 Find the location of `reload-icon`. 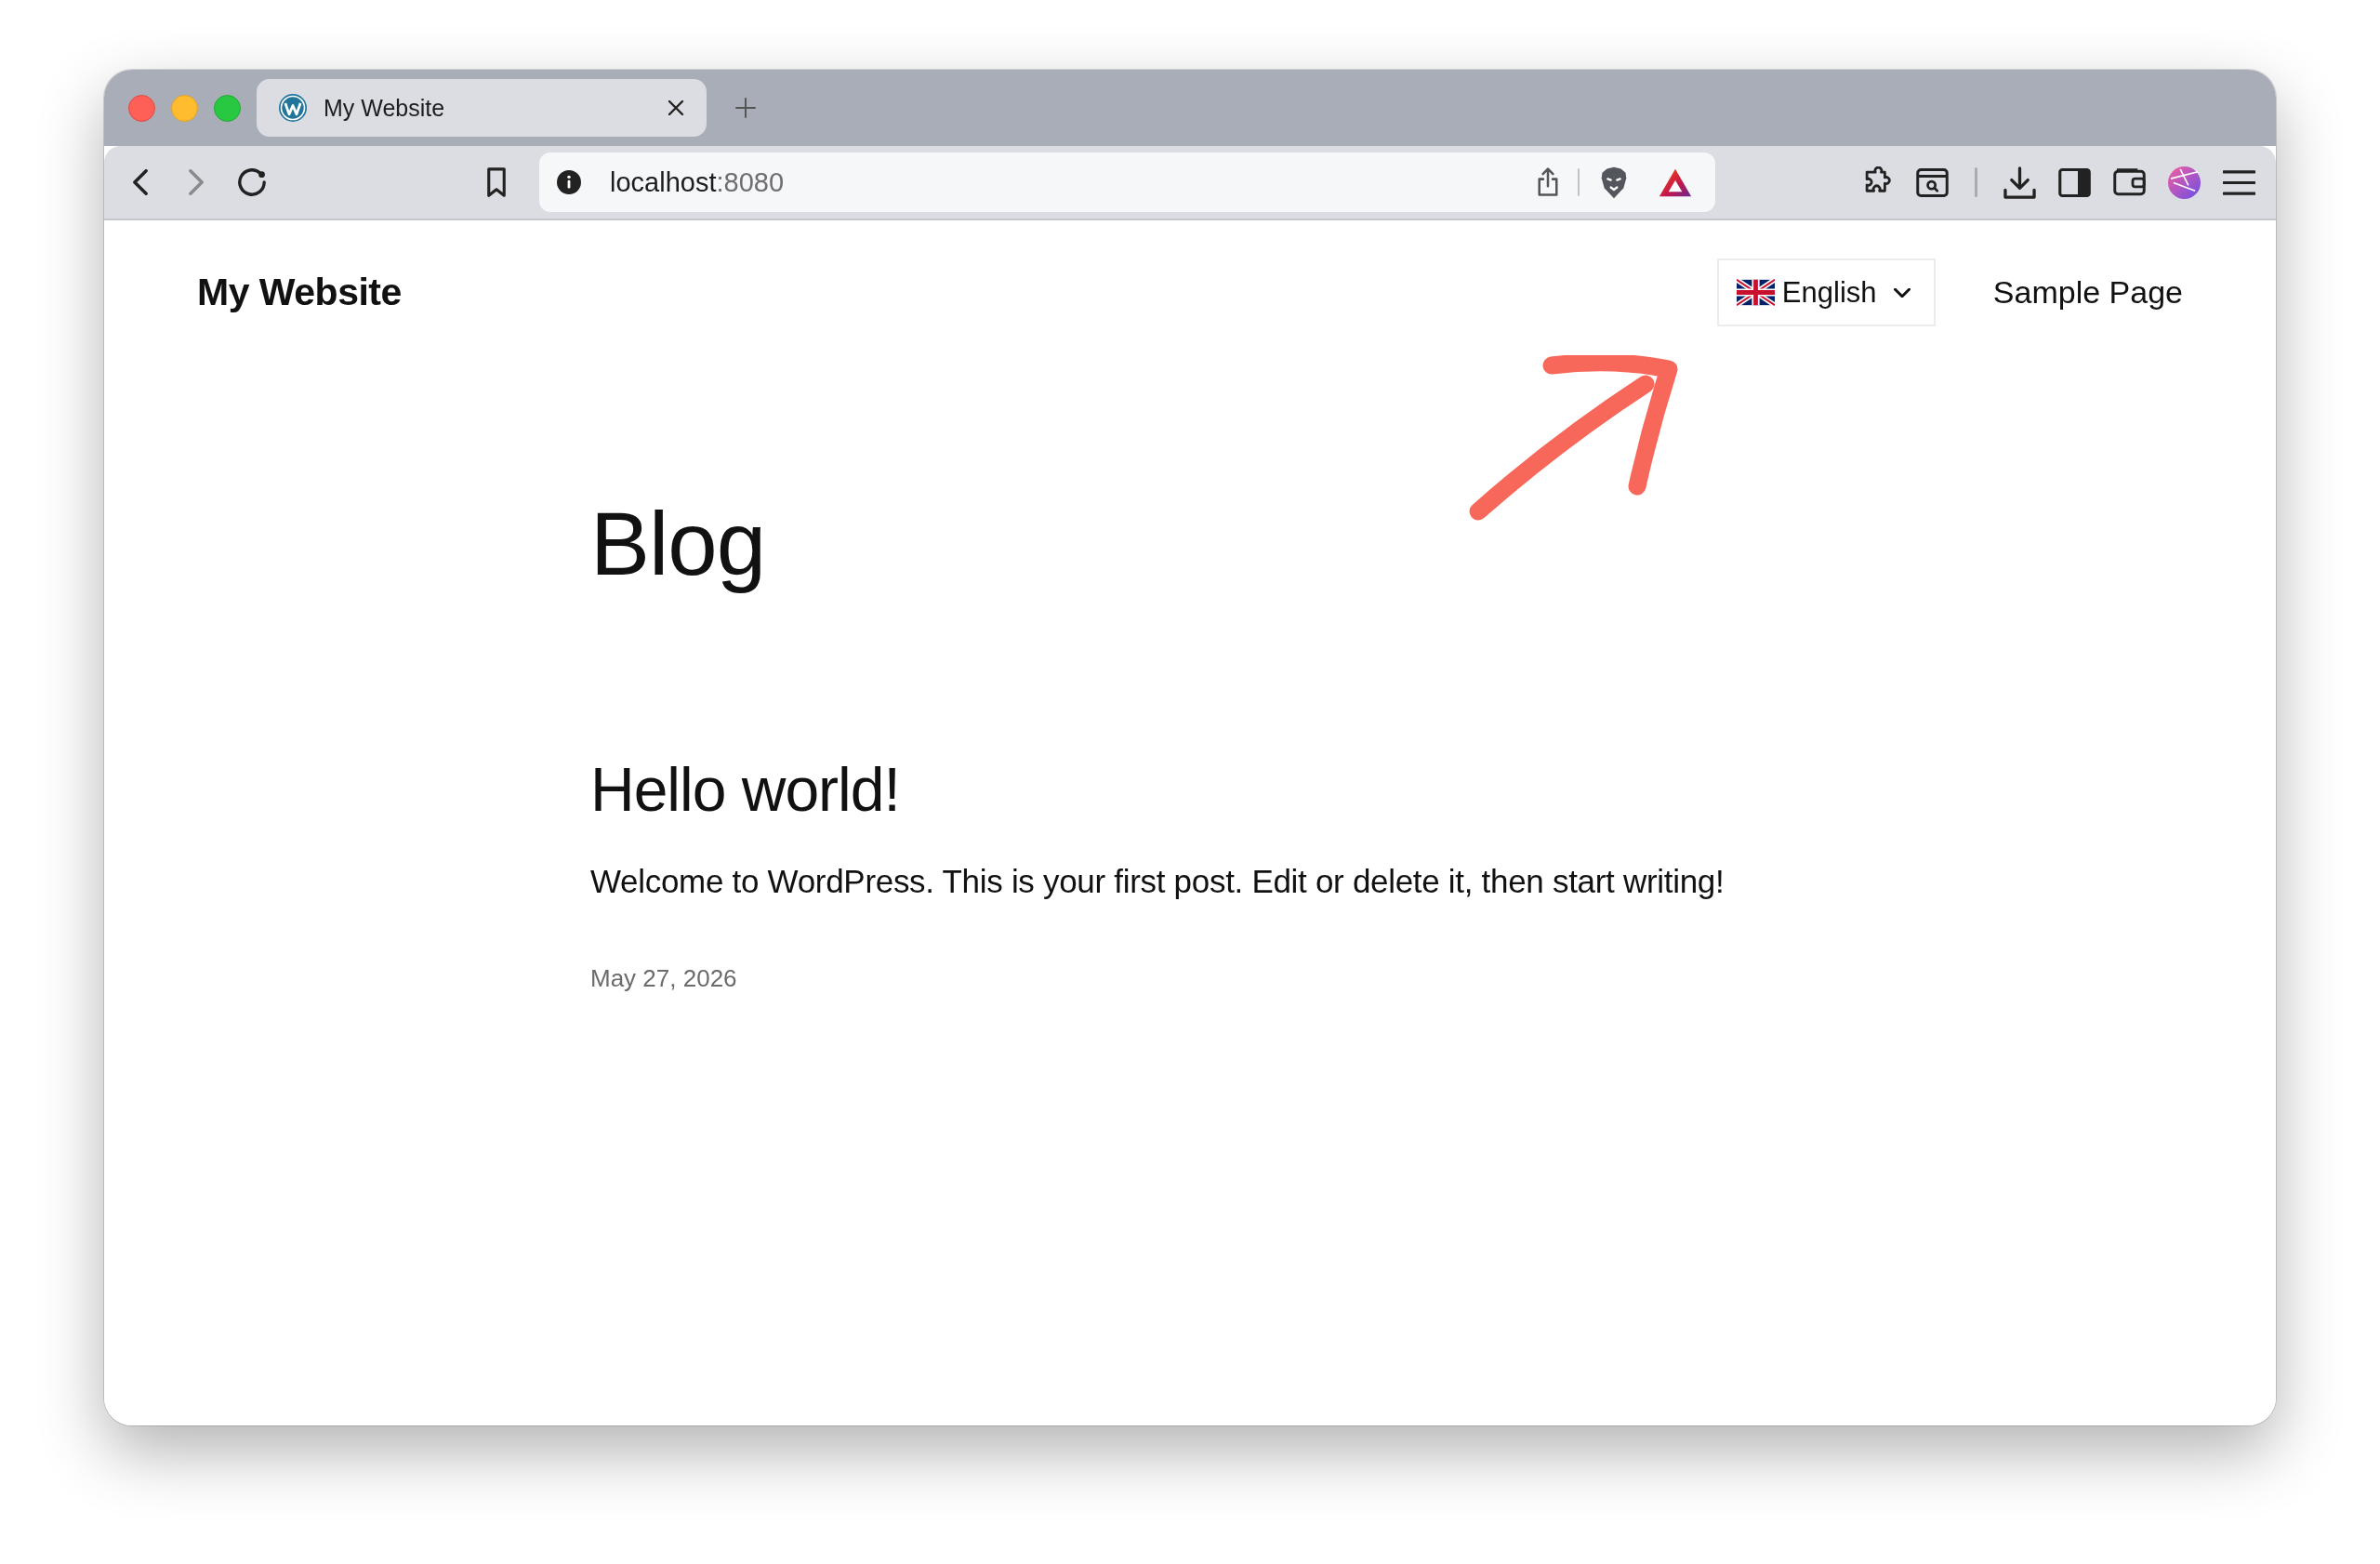

reload-icon is located at coordinates (252, 182).